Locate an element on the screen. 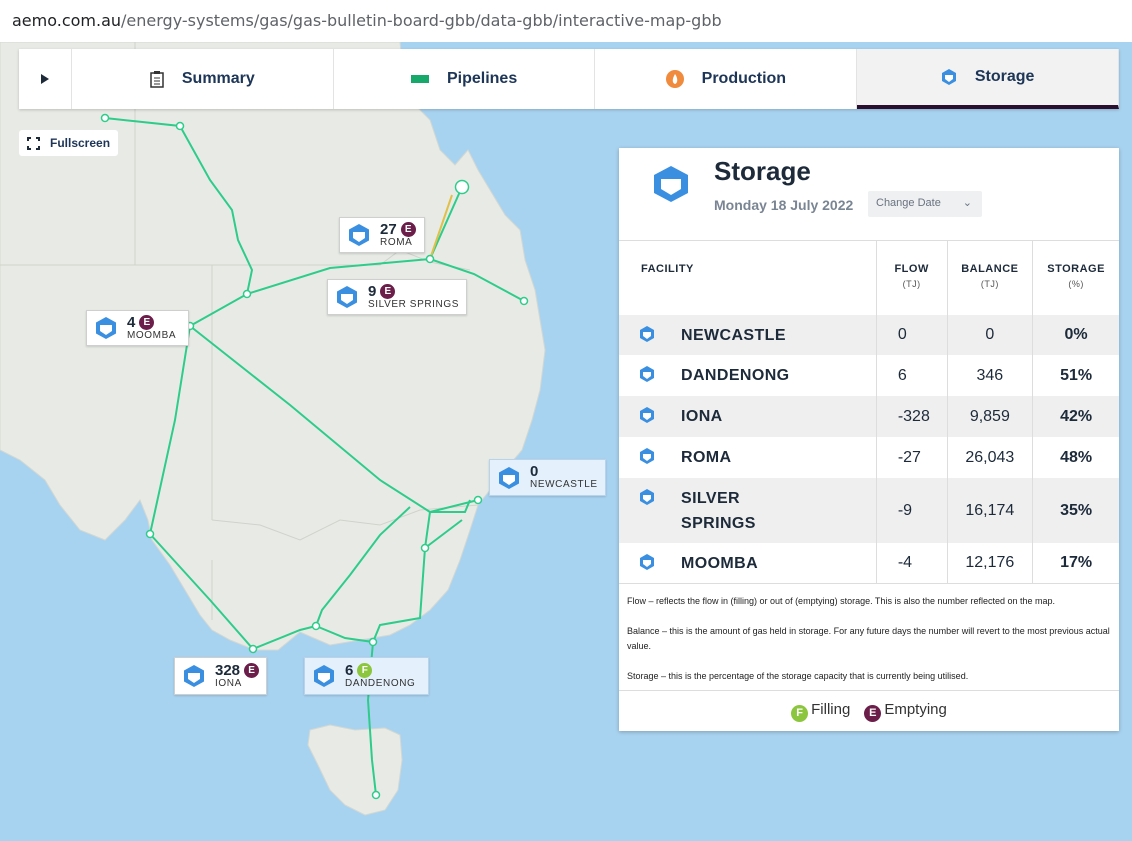  col-balance: BALANCE (TJ) is located at coordinates (990, 278).